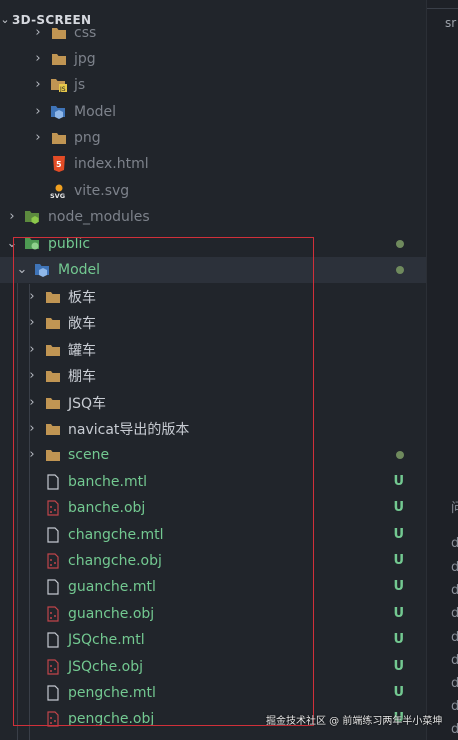  Describe the element at coordinates (112, 693) in the screenshot. I see `tree-item-label: pengche.mtl` at that location.